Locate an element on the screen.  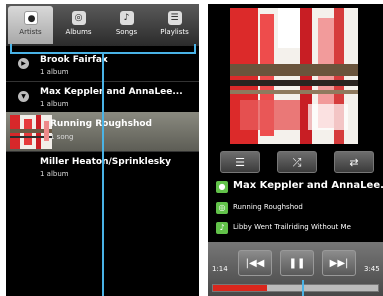
pause-button: ❚❚ is located at coordinates (297, 263).